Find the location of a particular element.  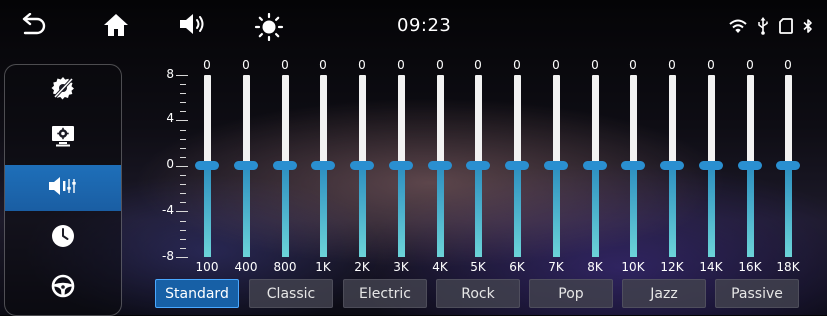

band-frequency-label: 1K is located at coordinates (323, 267).